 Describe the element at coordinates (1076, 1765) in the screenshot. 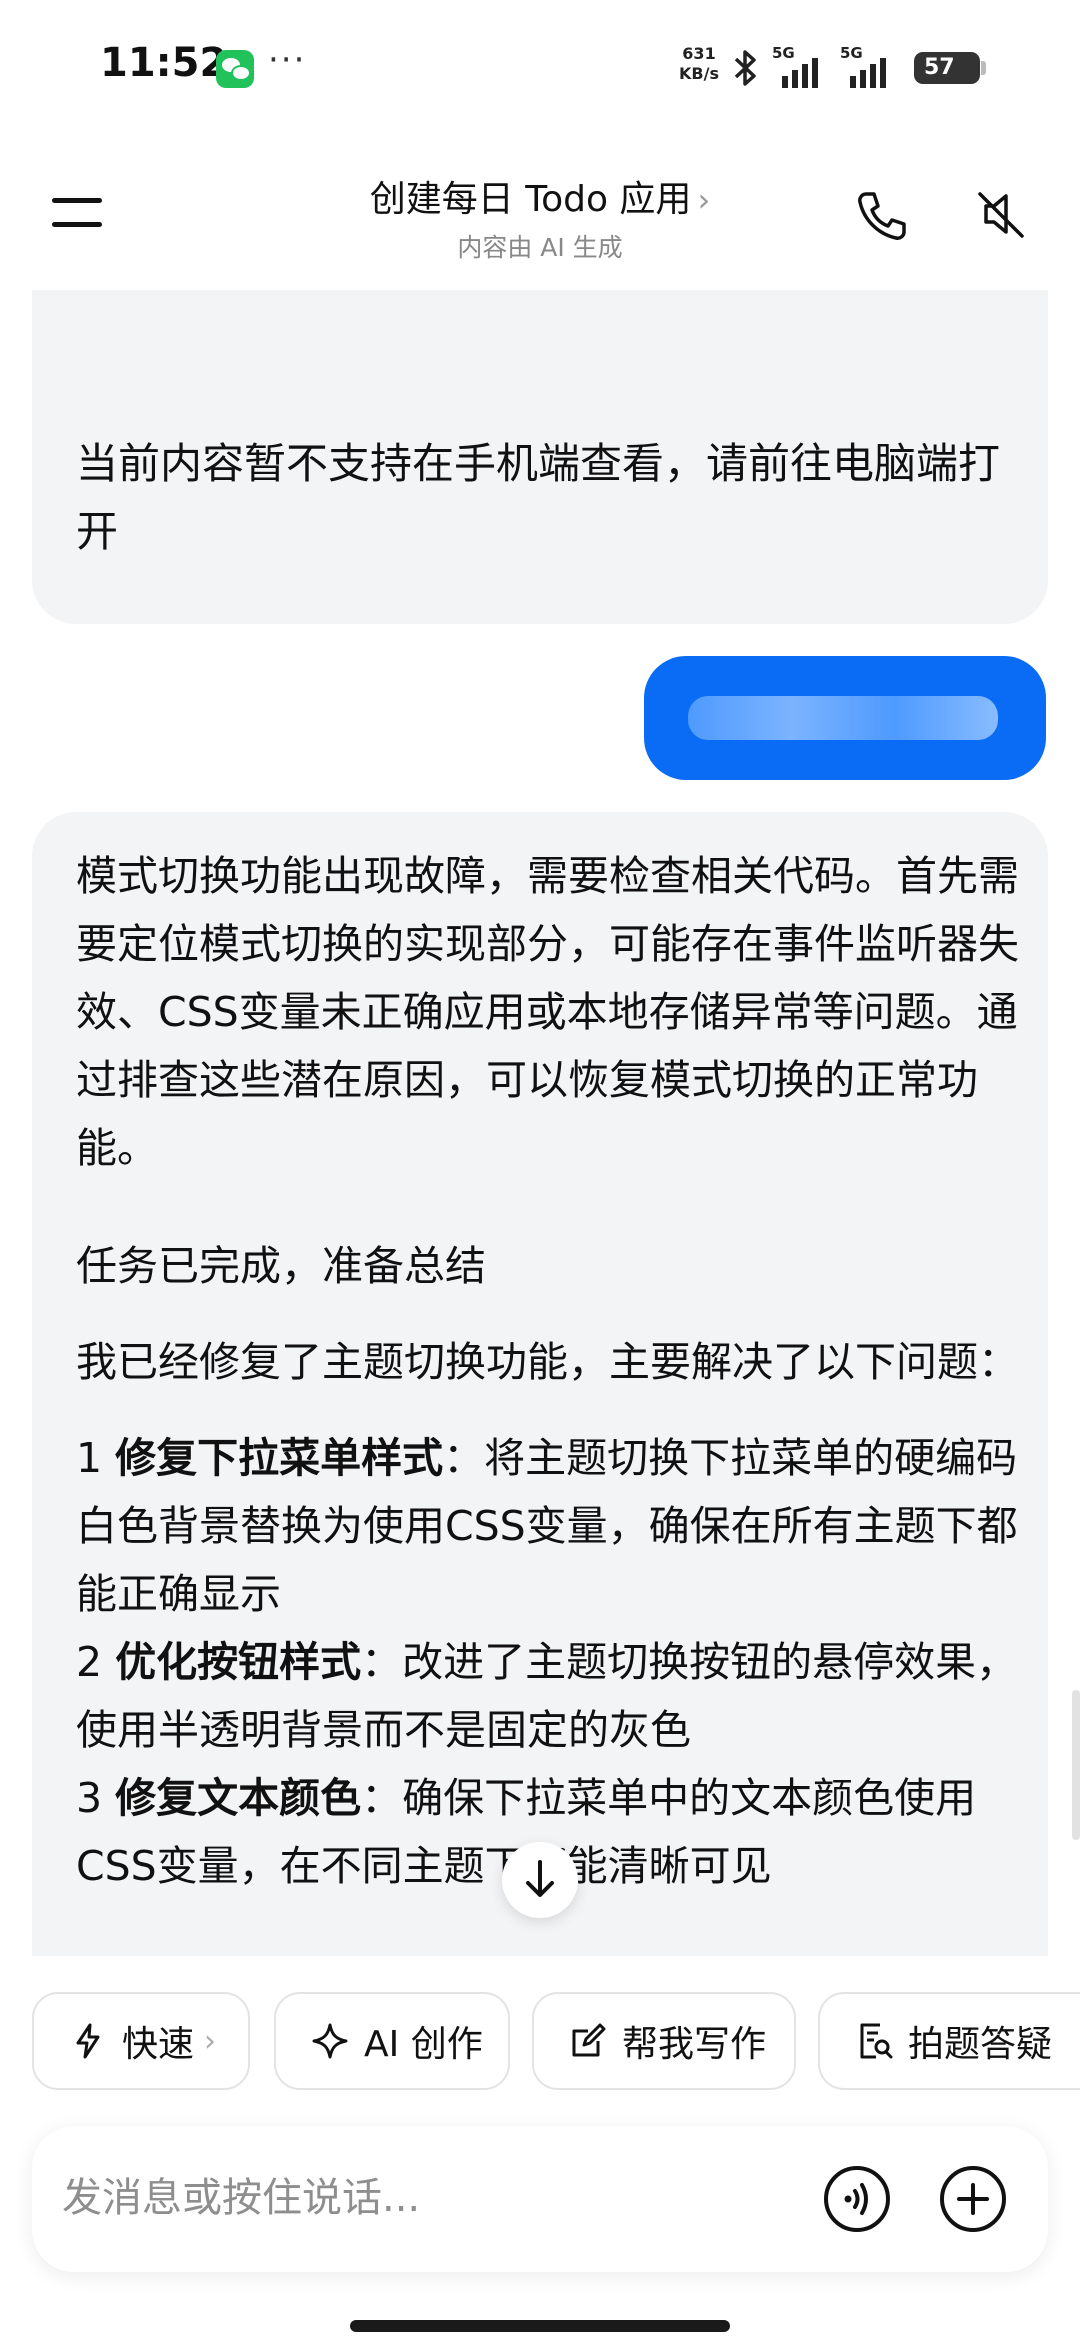

I see `scrollbar` at that location.